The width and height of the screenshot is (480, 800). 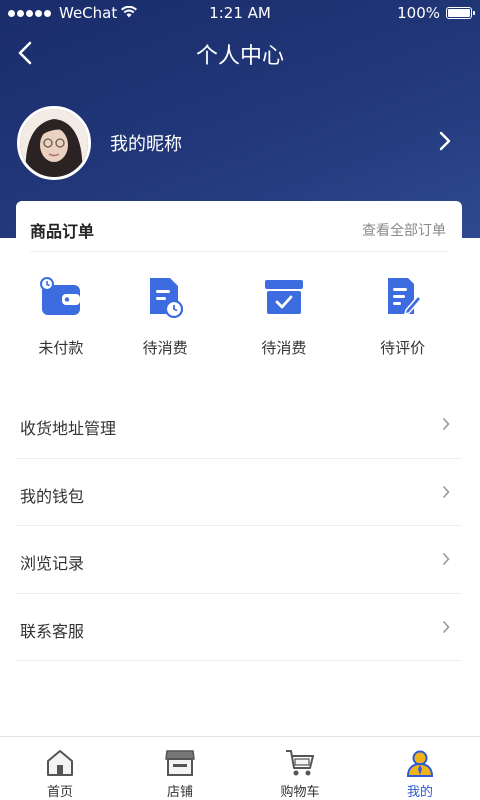 I want to click on avatar-image, so click(x=54, y=143).